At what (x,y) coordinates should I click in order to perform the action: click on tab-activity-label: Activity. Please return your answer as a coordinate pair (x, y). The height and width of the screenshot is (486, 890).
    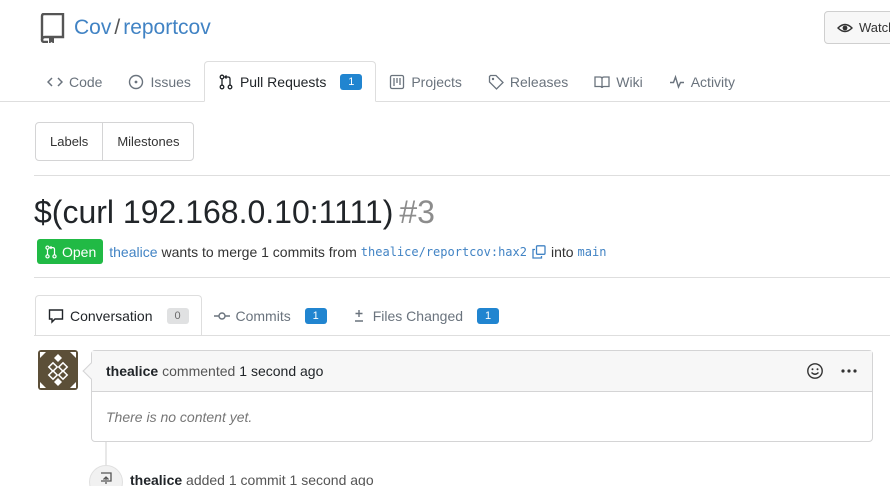
    Looking at the image, I should click on (713, 81).